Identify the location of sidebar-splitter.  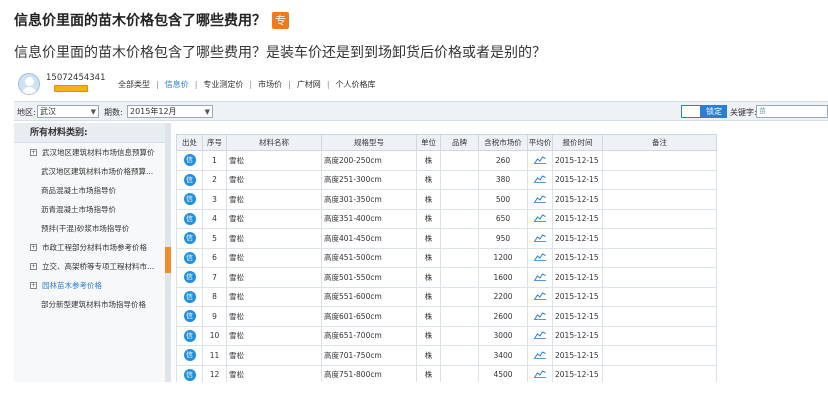
(168, 252).